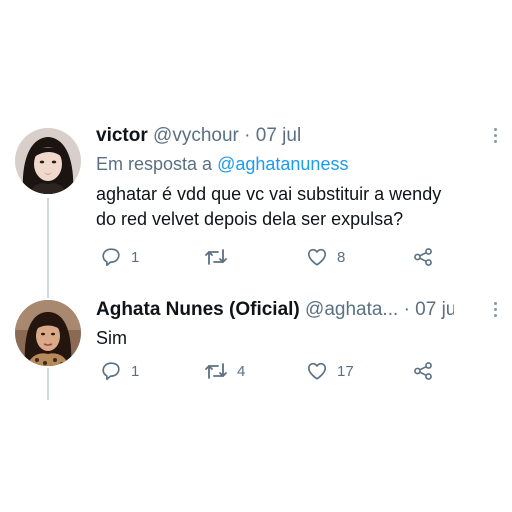  I want to click on retweet-count: 4, so click(241, 371).